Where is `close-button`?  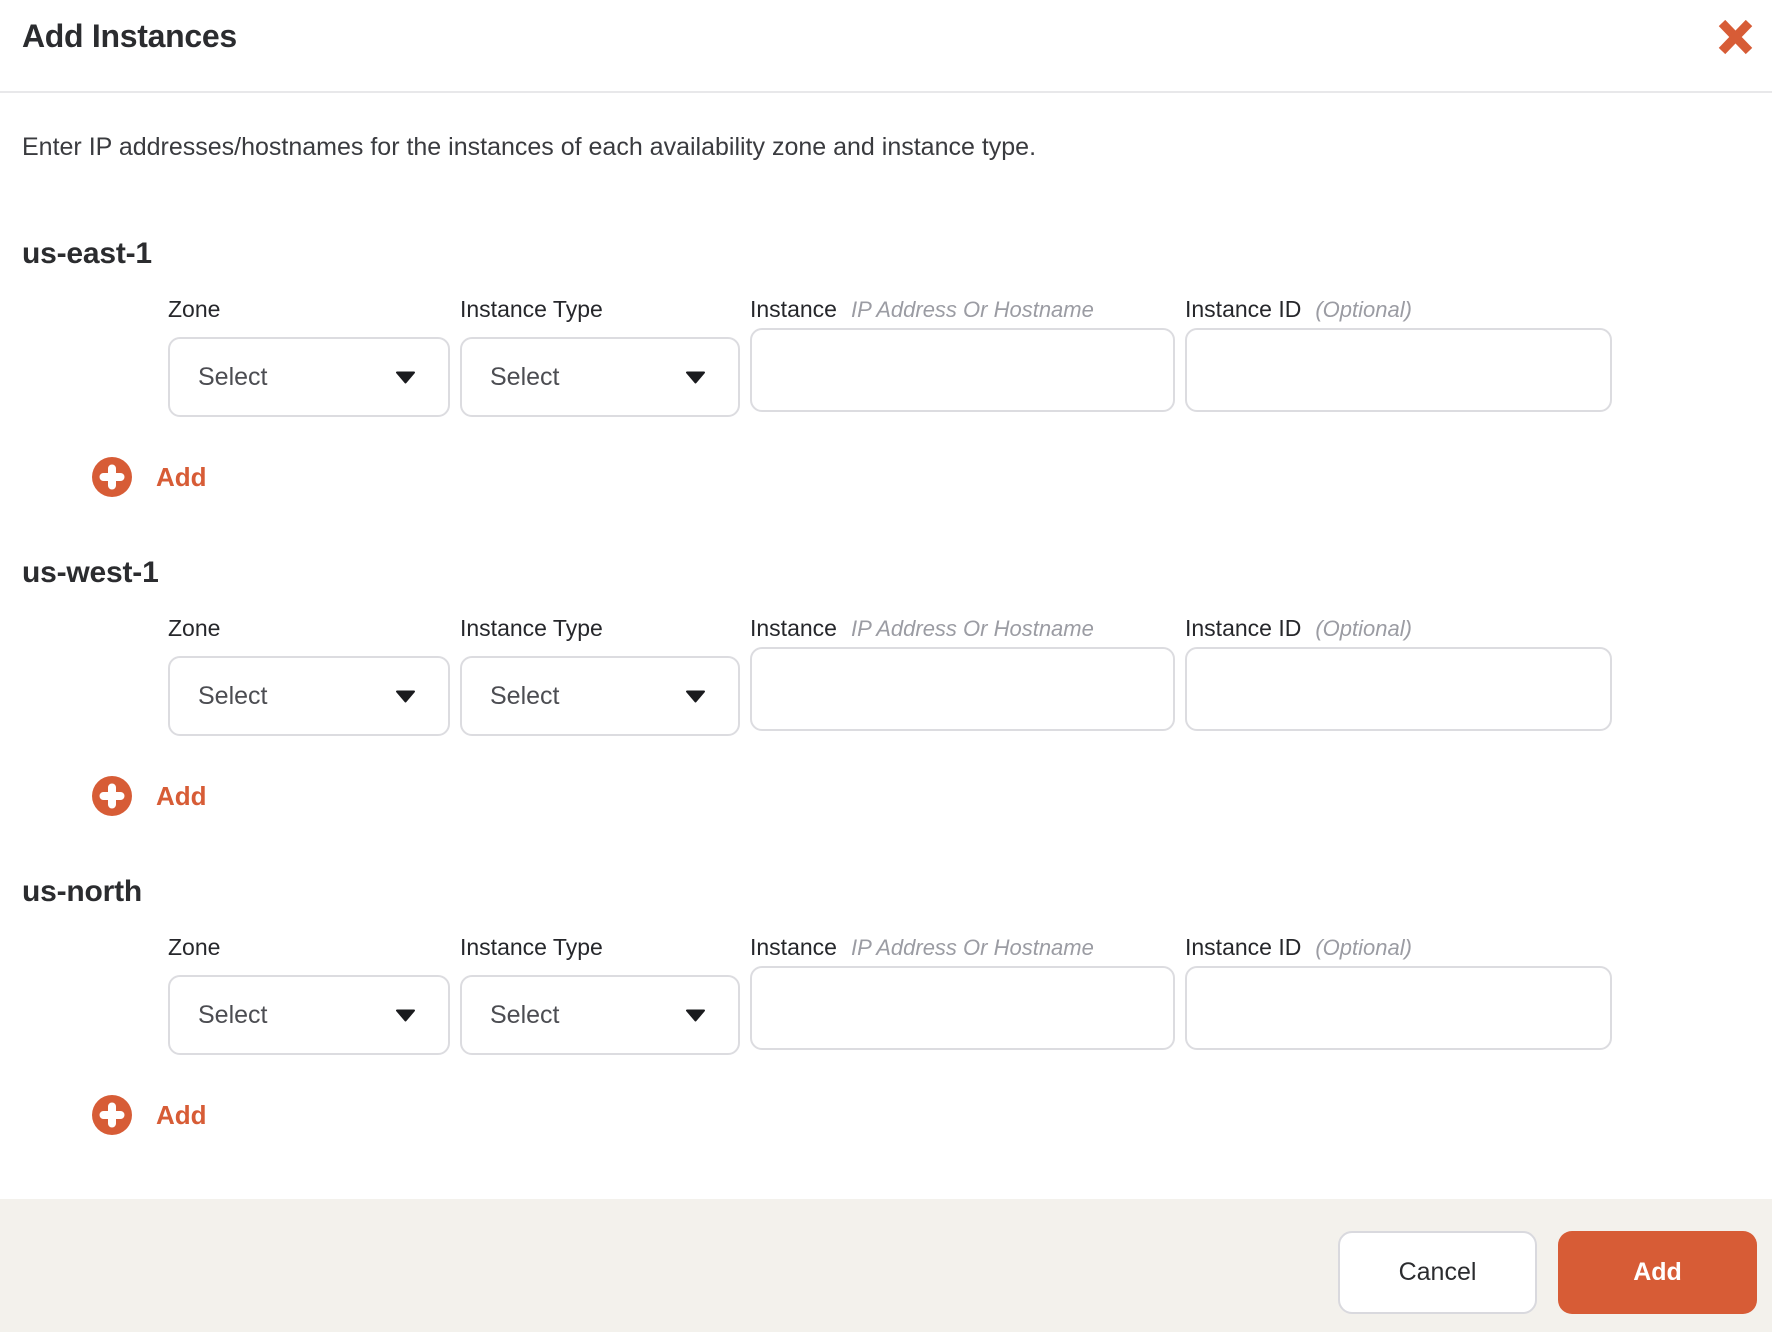 close-button is located at coordinates (1735, 37).